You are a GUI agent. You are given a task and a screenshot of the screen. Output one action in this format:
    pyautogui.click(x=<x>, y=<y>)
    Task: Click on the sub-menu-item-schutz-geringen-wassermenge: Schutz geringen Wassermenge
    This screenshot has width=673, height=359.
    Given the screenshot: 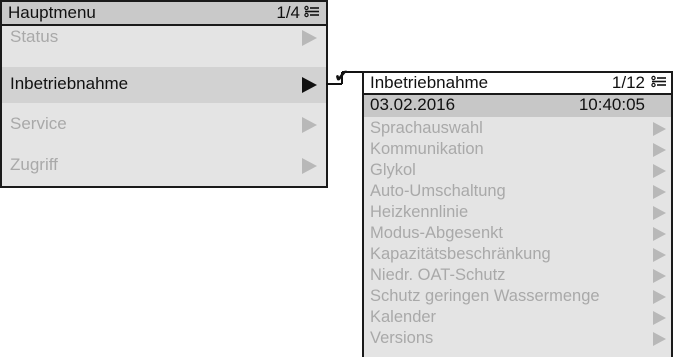 What is the action you would take?
    pyautogui.click(x=517, y=297)
    